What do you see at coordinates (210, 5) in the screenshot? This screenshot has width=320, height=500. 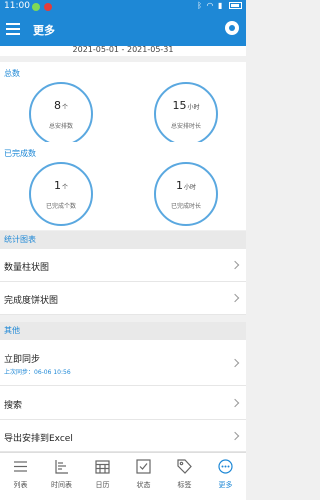 I see `wifi-icon: ◠` at bounding box center [210, 5].